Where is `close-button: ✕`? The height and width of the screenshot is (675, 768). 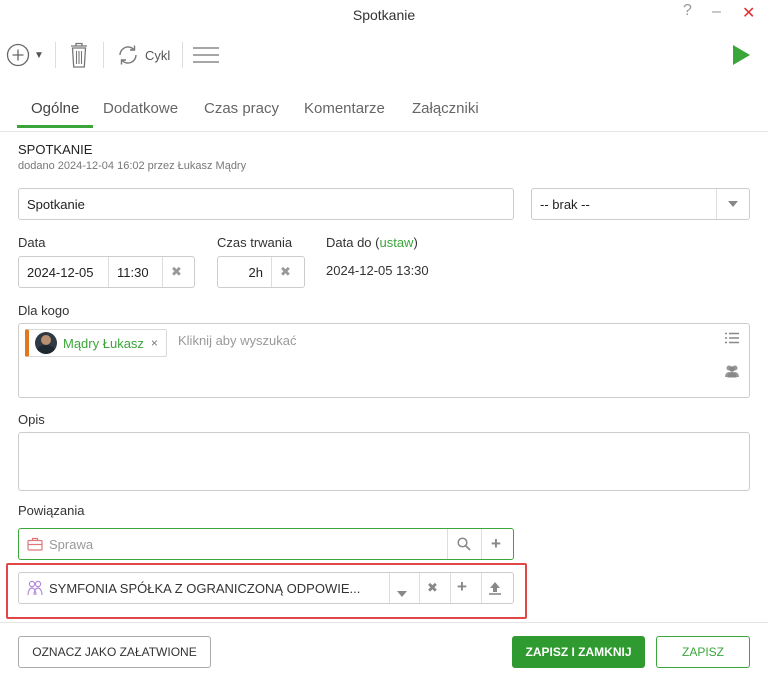 close-button: ✕ is located at coordinates (748, 13).